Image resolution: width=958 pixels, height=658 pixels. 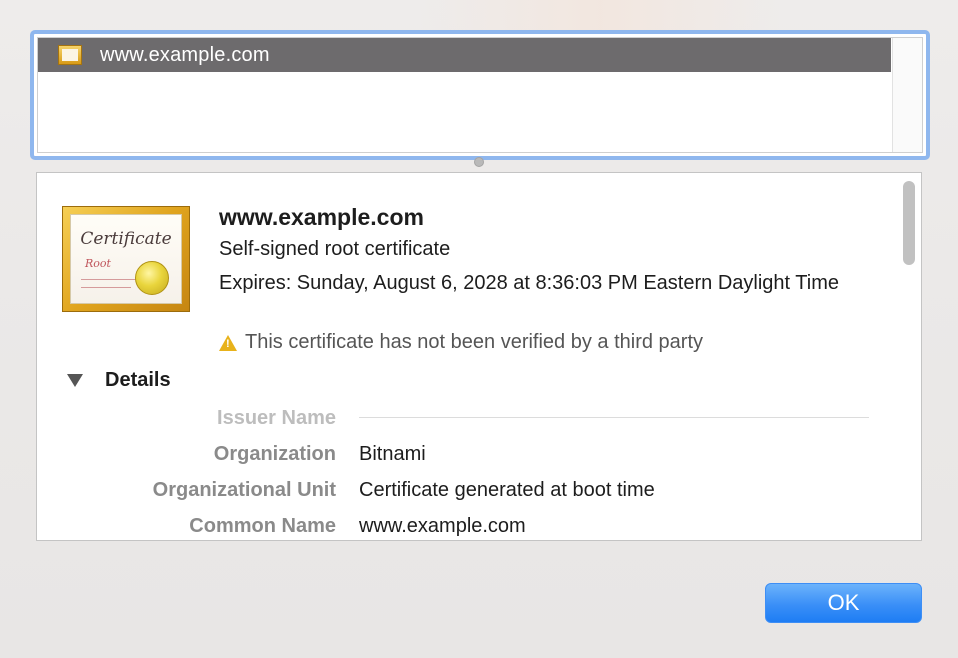 What do you see at coordinates (442, 526) in the screenshot?
I see `common-name-value: www.example.com` at bounding box center [442, 526].